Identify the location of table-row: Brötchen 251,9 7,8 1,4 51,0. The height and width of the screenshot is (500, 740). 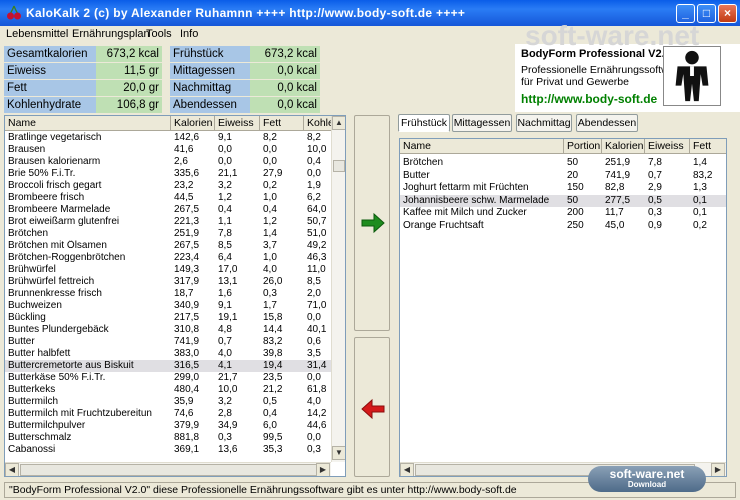
(168, 234).